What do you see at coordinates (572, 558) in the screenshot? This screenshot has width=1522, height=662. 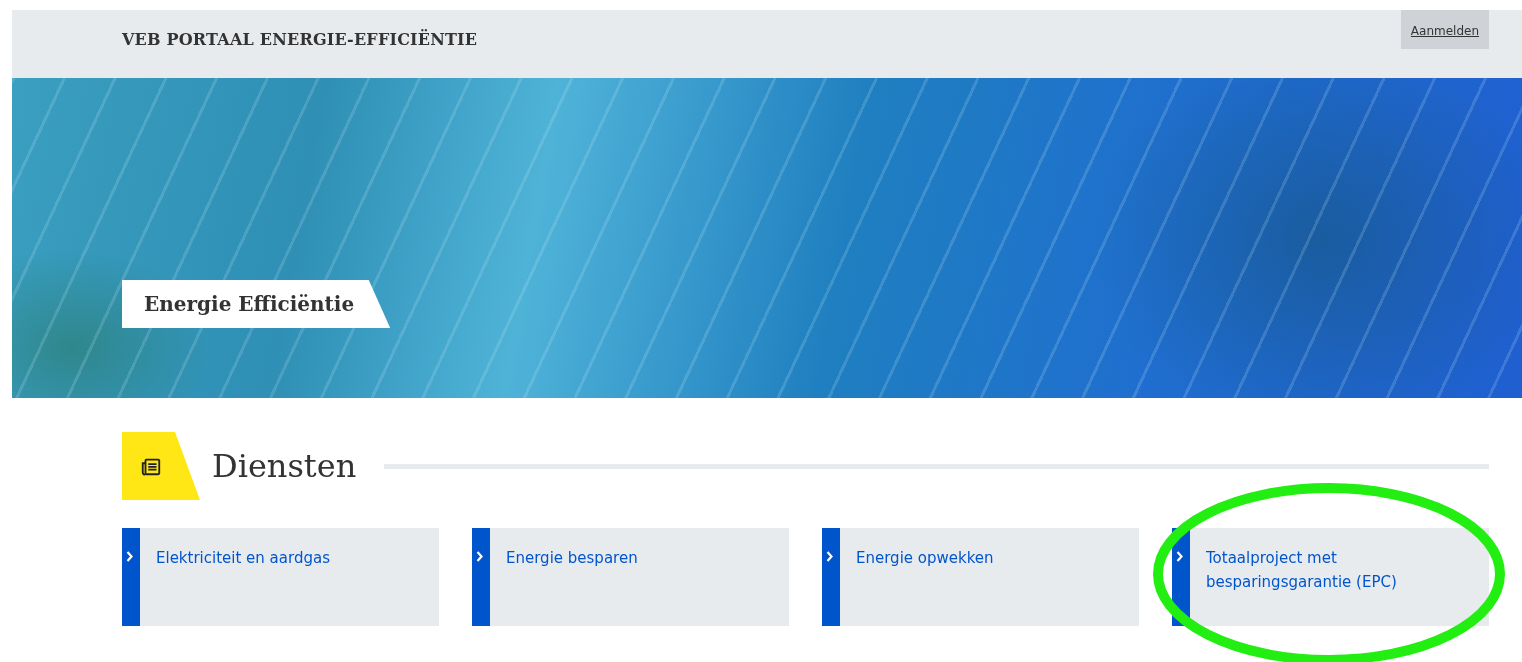 I see `card-label: Energie besparen` at bounding box center [572, 558].